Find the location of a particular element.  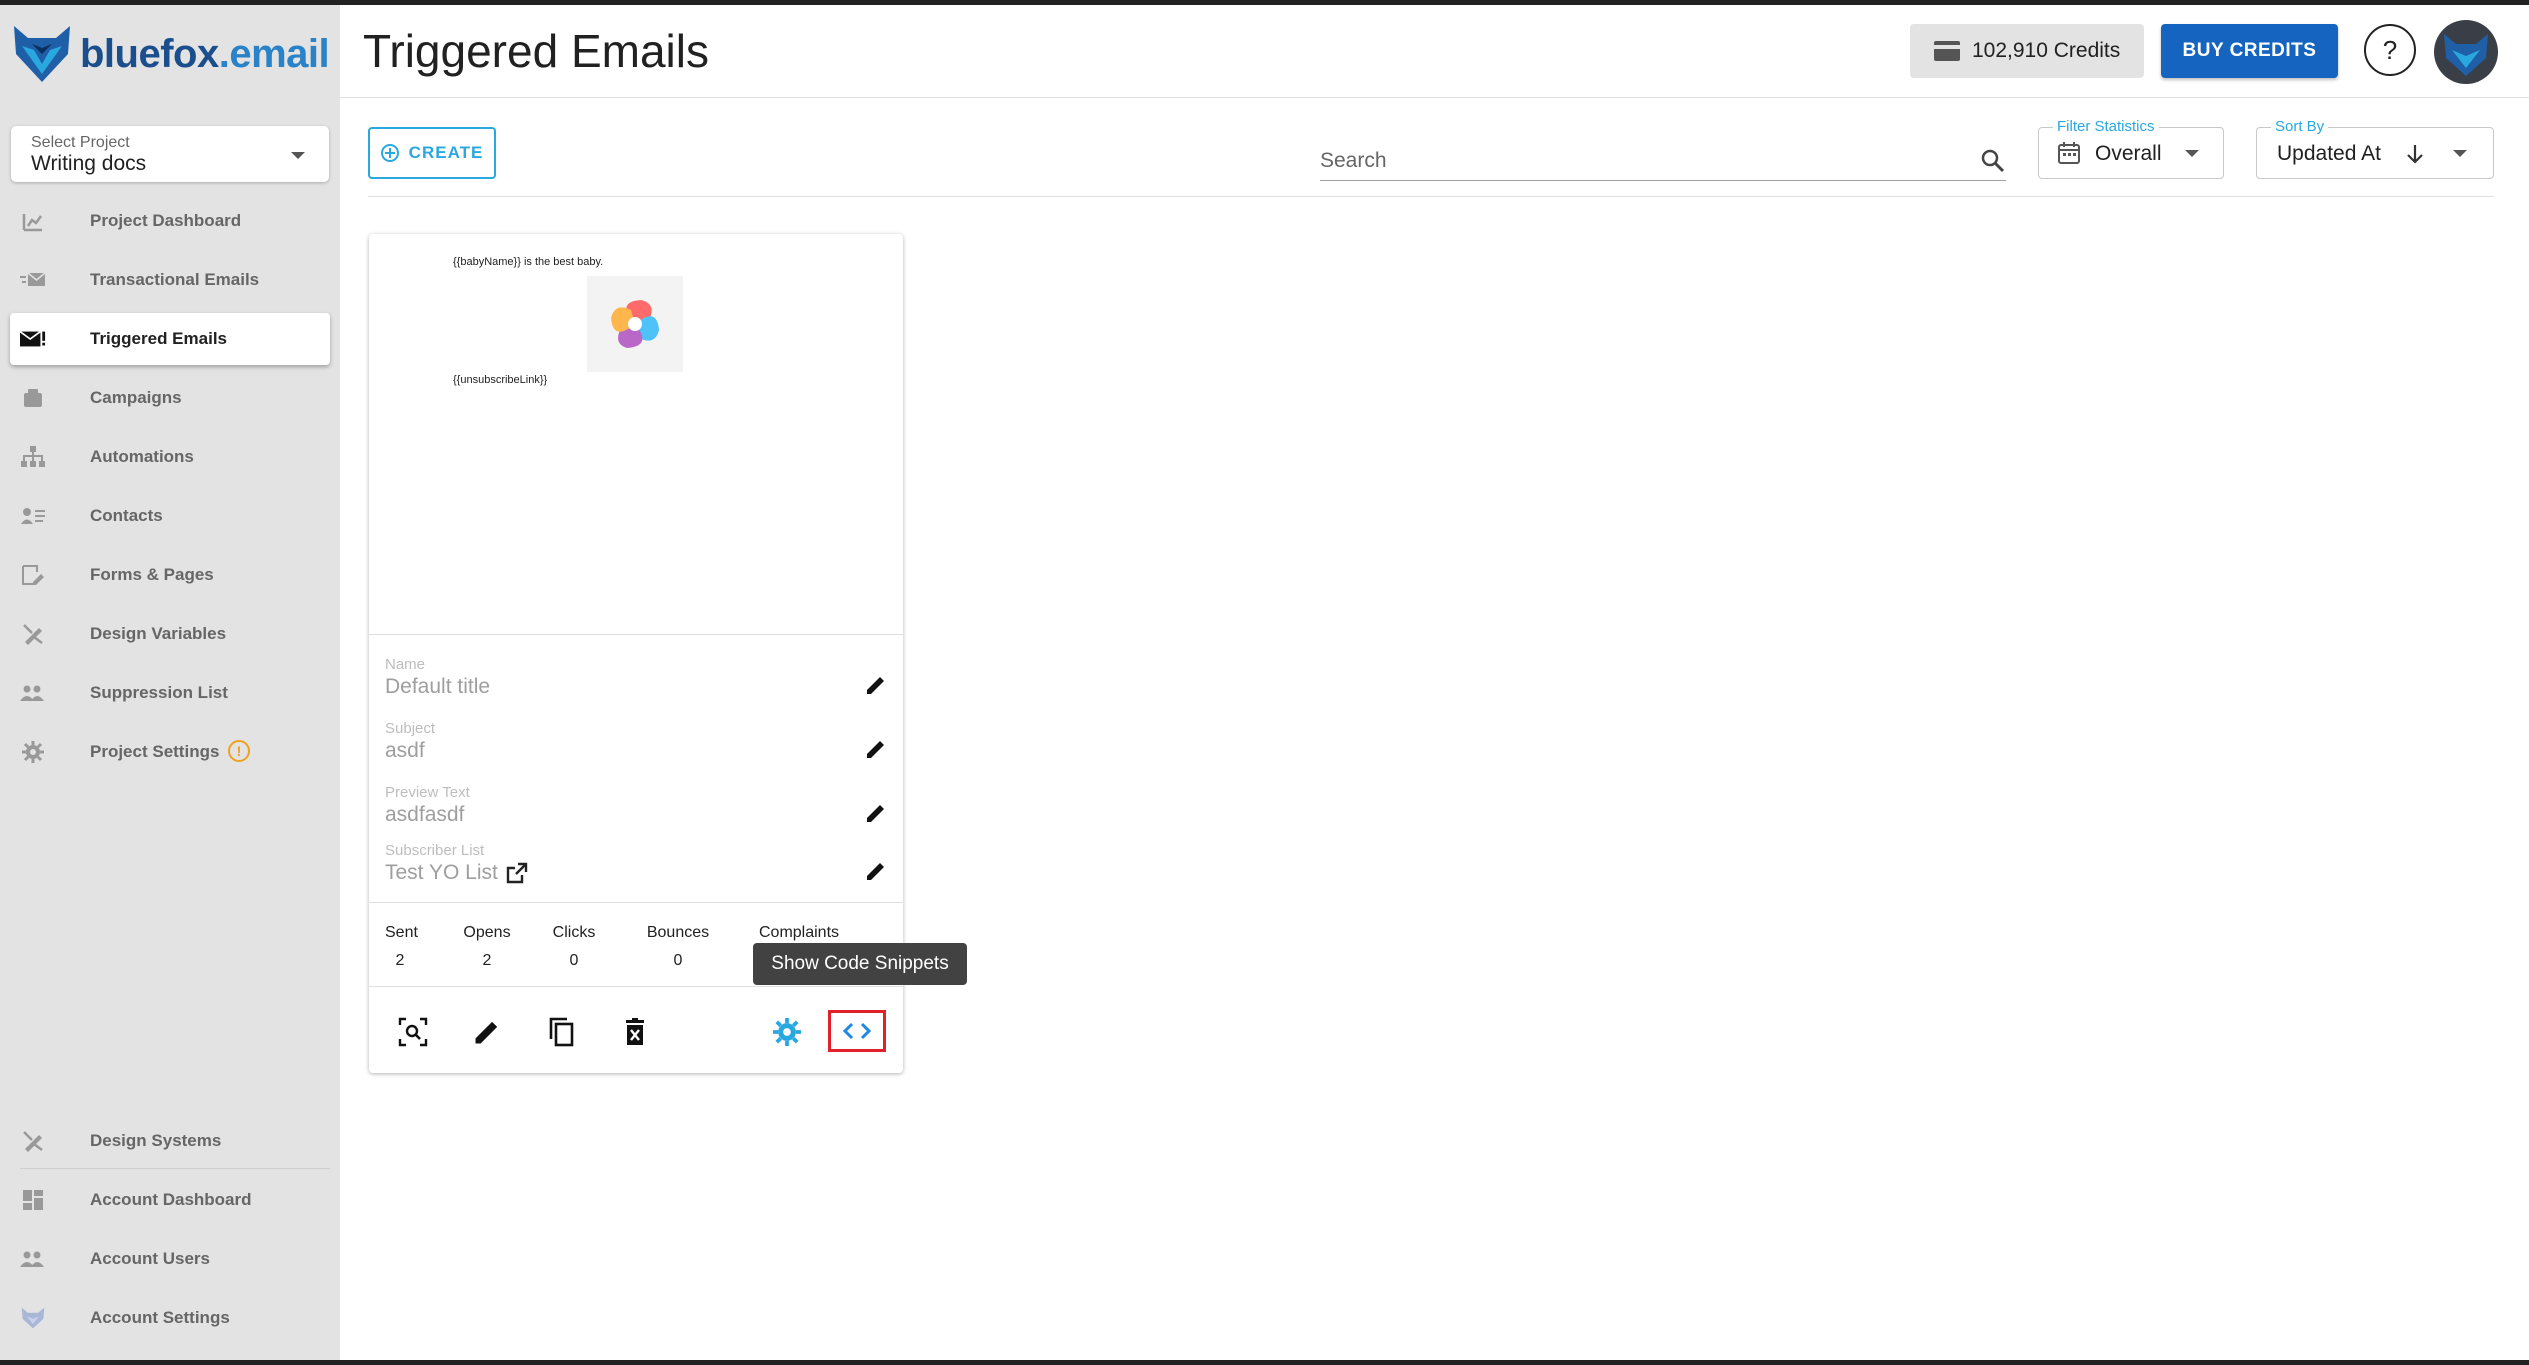

sidebar-item-account-users: Account Users is located at coordinates (170, 1259).